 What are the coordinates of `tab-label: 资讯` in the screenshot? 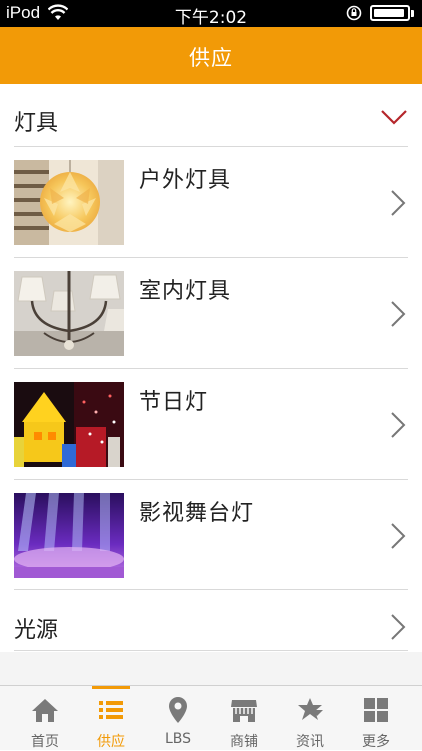 It's located at (310, 742).